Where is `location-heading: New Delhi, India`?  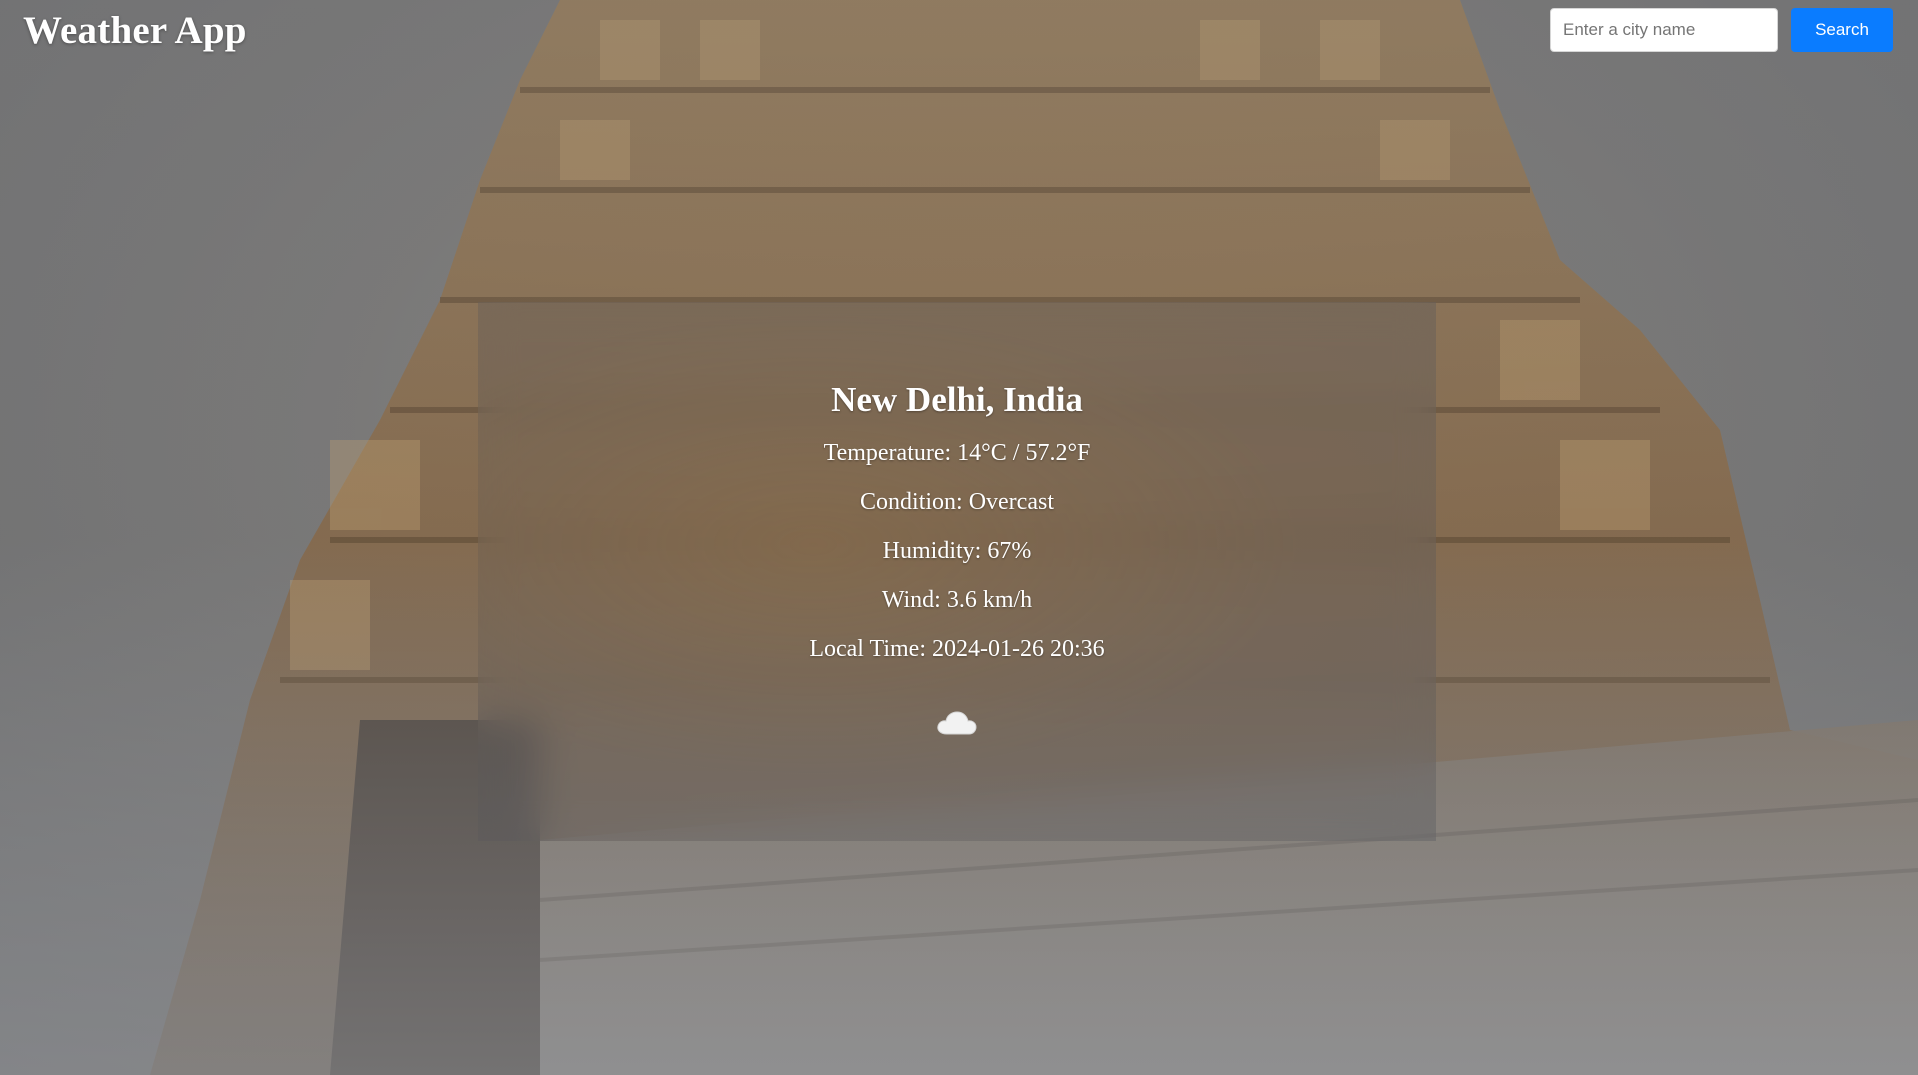
location-heading: New Delhi, India is located at coordinates (957, 399).